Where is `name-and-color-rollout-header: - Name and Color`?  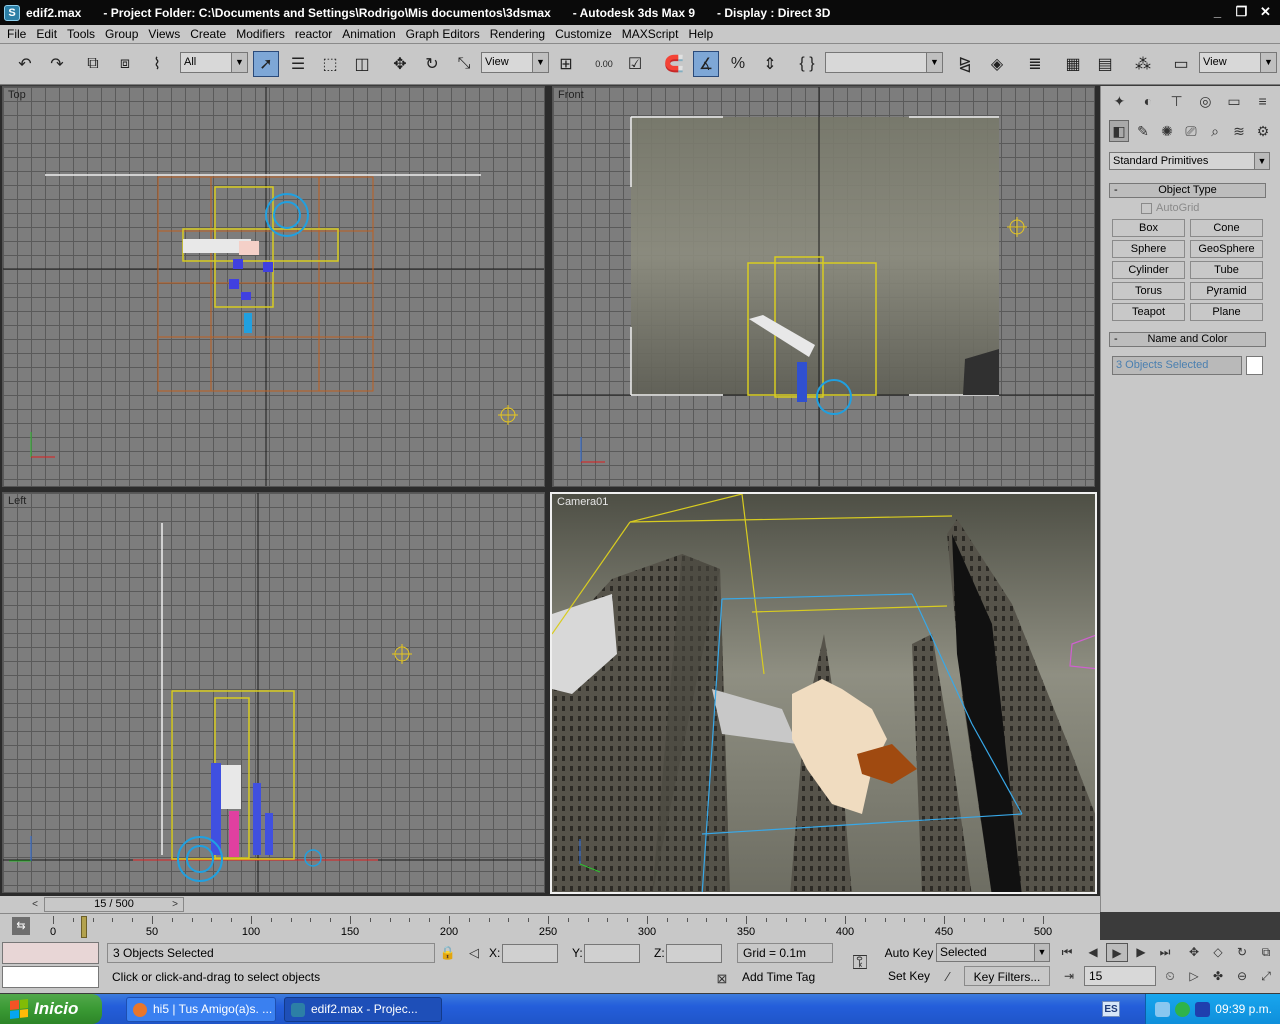 name-and-color-rollout-header: - Name and Color is located at coordinates (1187, 339).